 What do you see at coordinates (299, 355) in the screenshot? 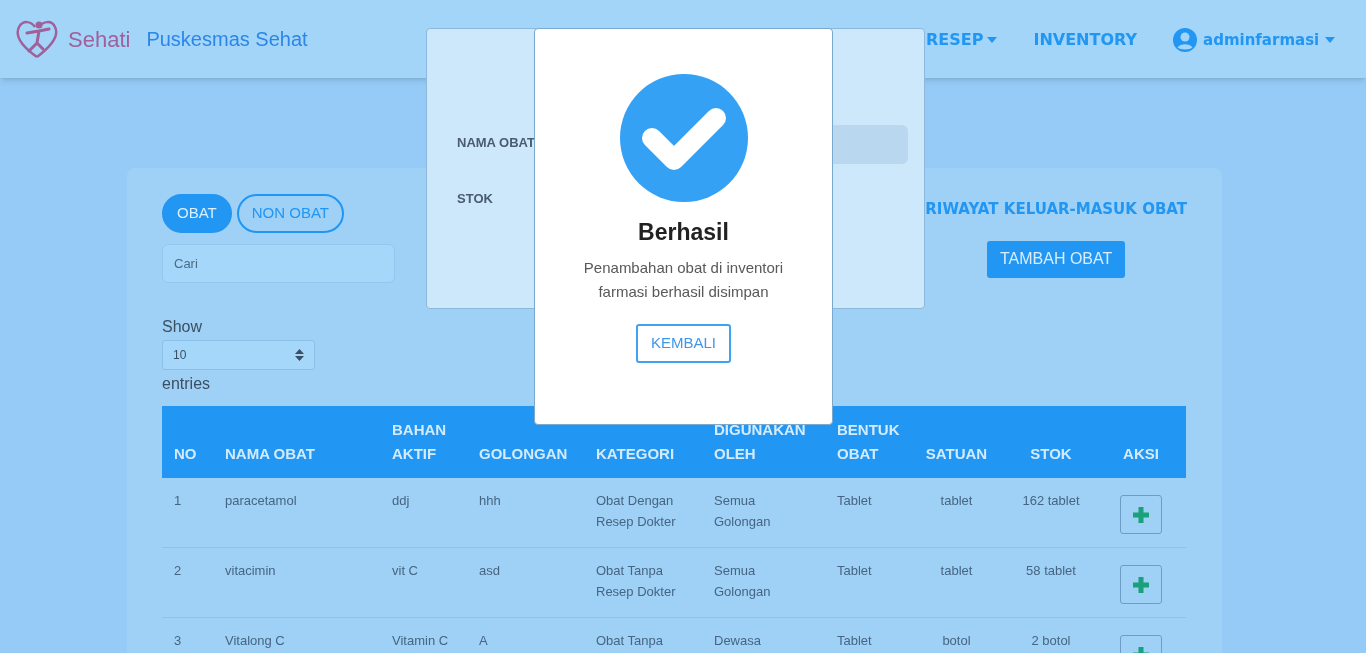
I see `sort-icon` at bounding box center [299, 355].